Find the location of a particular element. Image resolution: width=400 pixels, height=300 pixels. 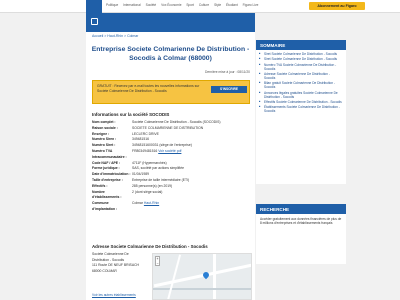

summary-heading: SOMMAIRE is located at coordinates (301, 45).